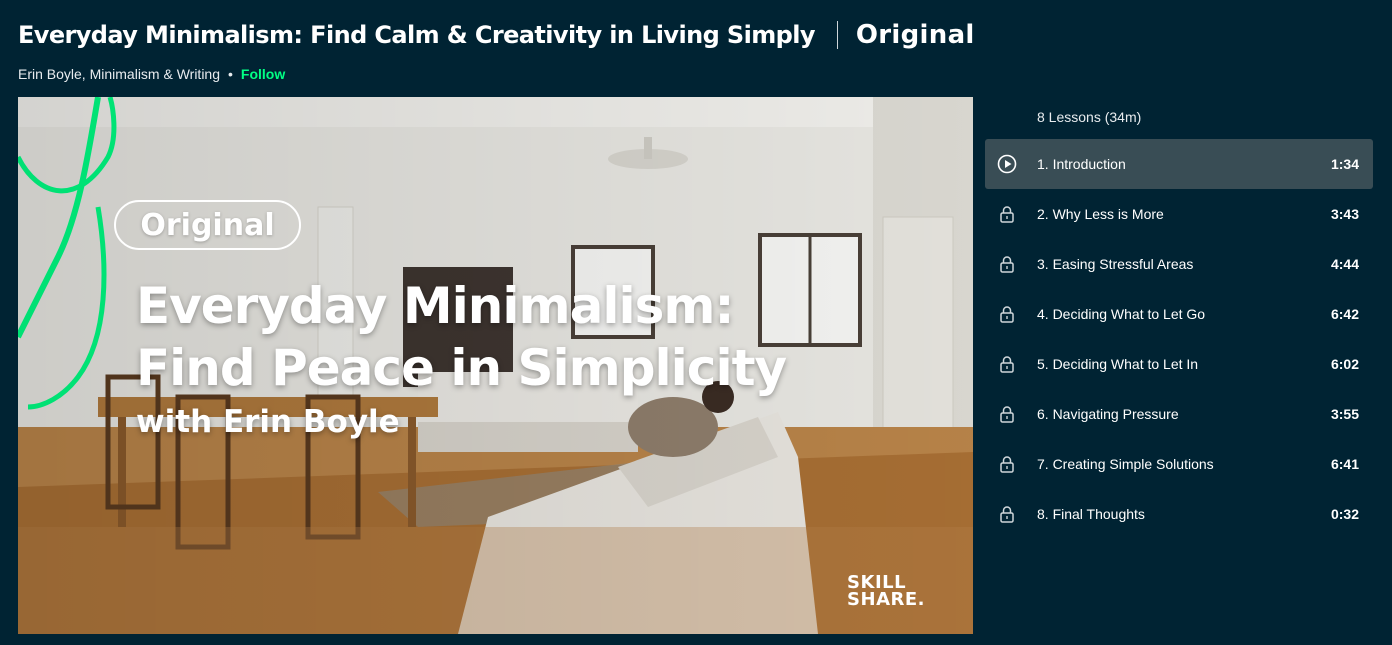  I want to click on lesson-duration: 4:44, so click(1344, 264).